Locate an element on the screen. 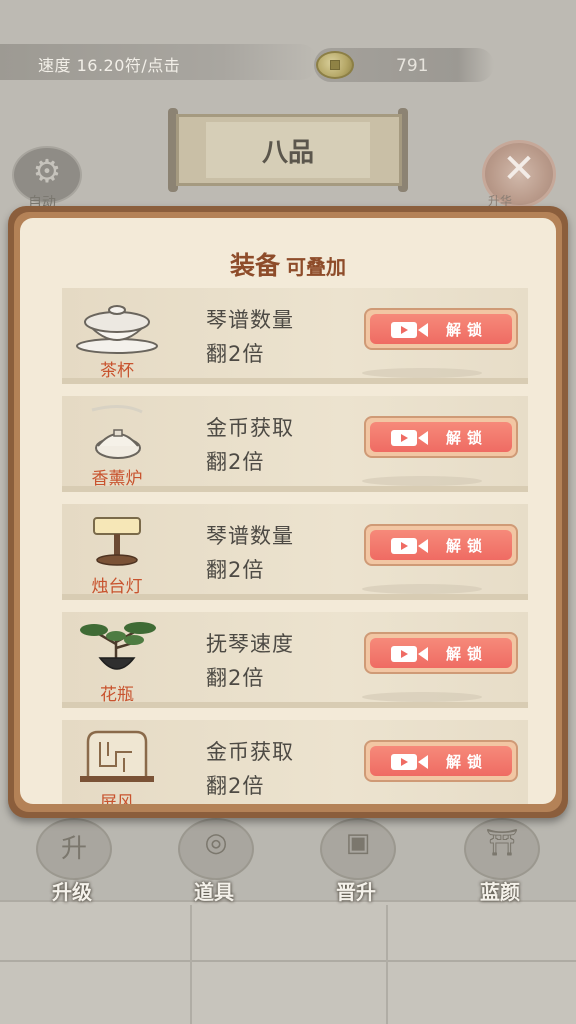 This screenshot has width=576, height=1024. rank-title: 八品 is located at coordinates (287, 153).